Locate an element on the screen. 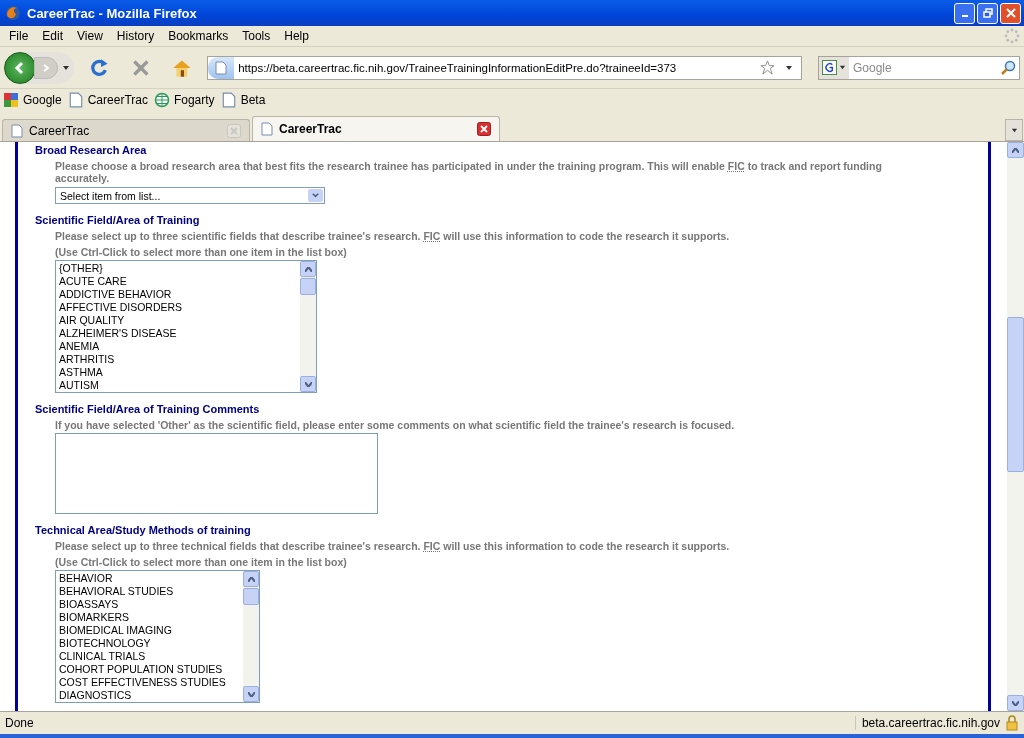 This screenshot has width=1024, height=738. back-button is located at coordinates (20, 67).